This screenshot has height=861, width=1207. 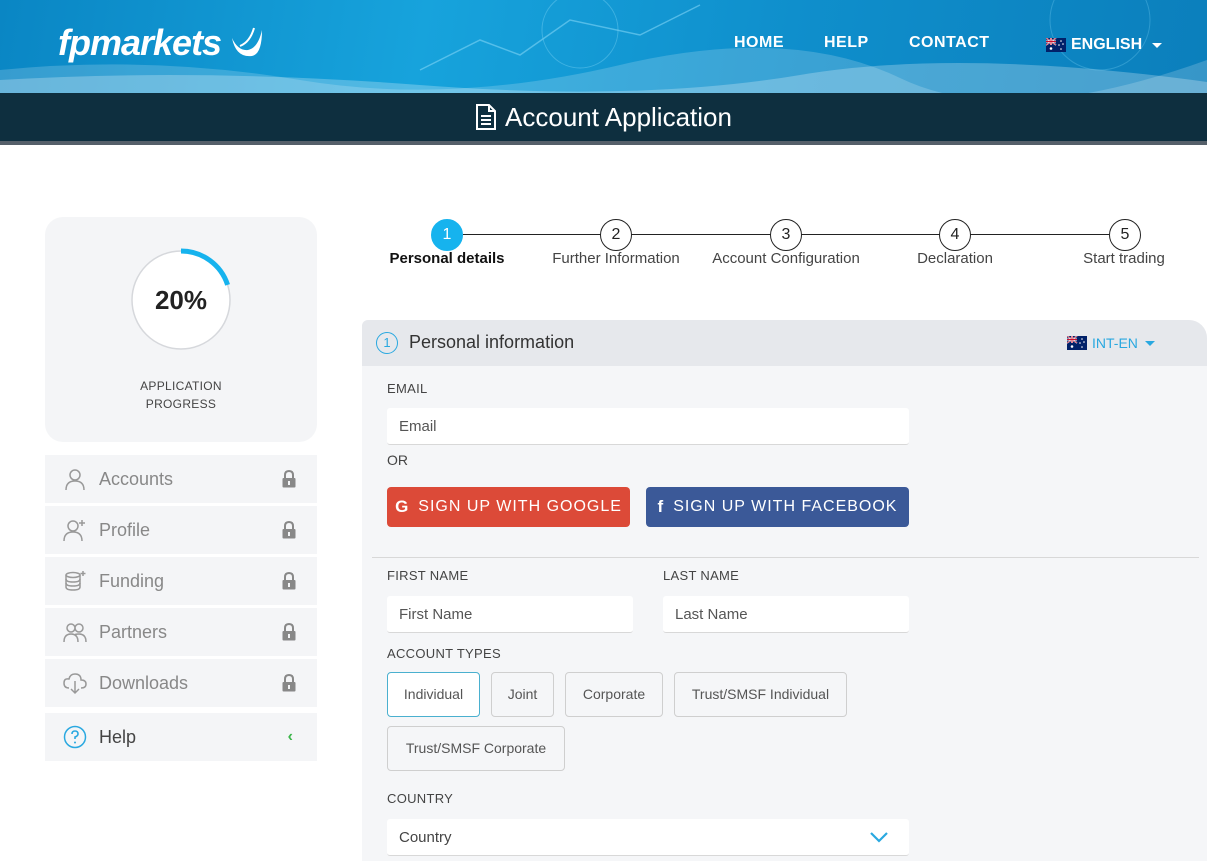 What do you see at coordinates (955, 235) in the screenshot?
I see `step-4-circle: 4` at bounding box center [955, 235].